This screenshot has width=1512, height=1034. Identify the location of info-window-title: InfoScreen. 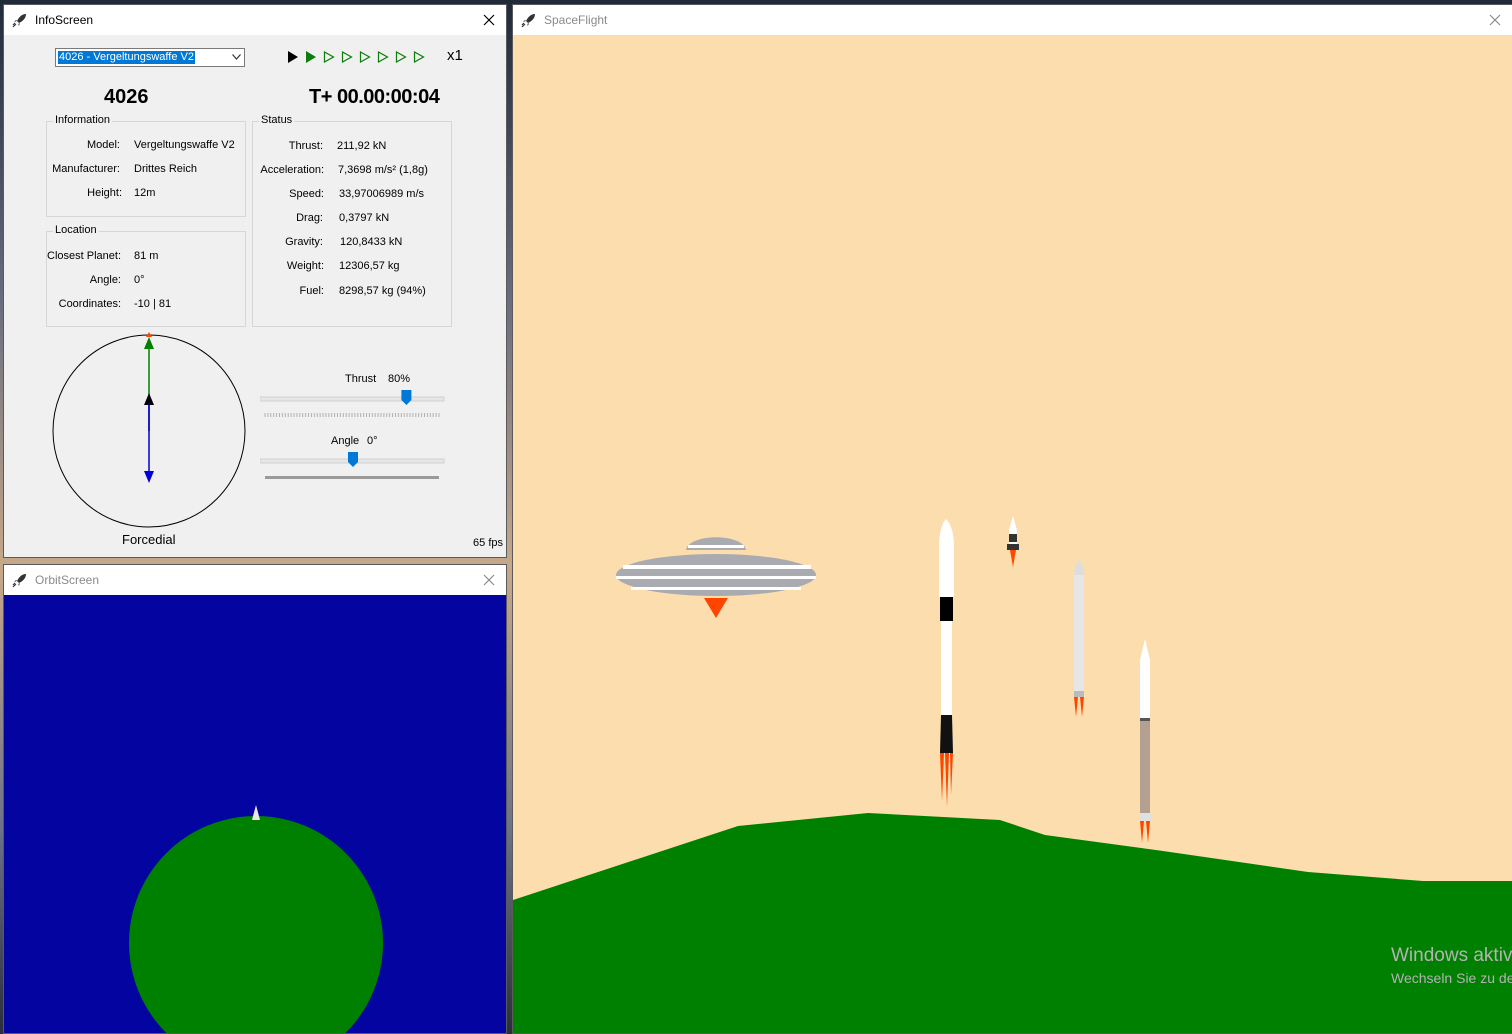
(64, 20).